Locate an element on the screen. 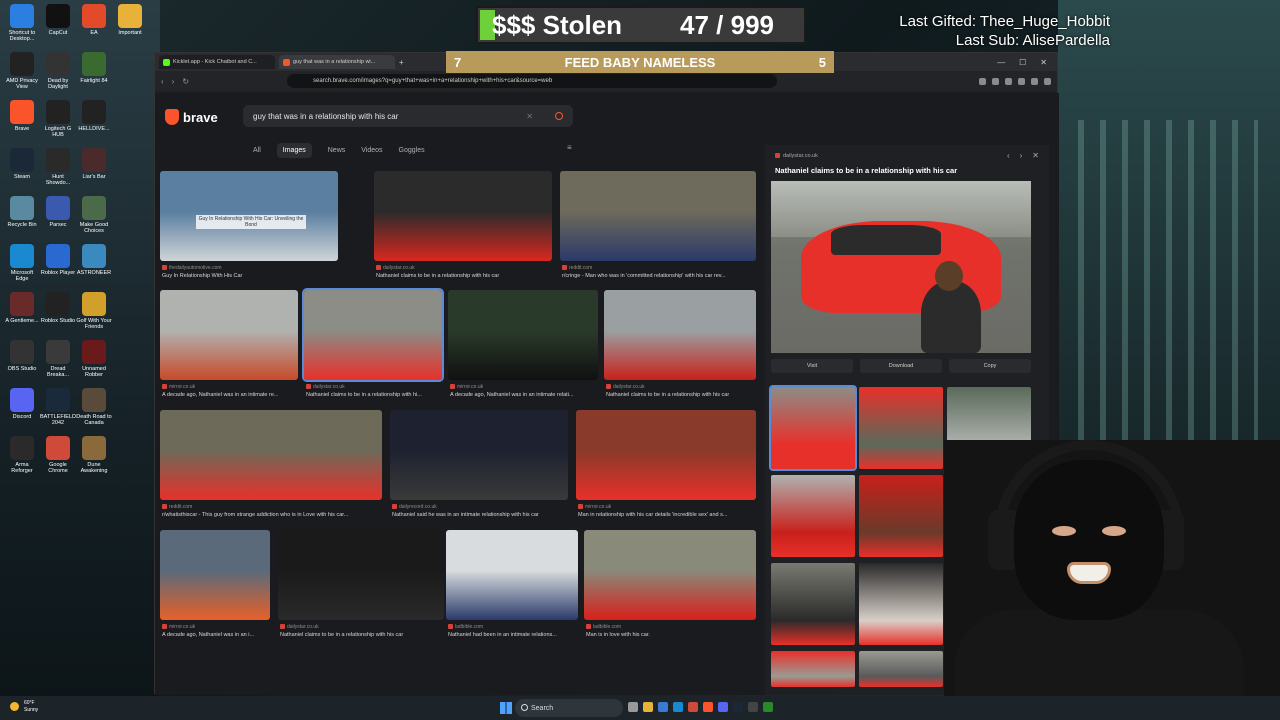 The image size is (1280, 720). desktop-icon: Dune Awakening is located at coordinates (94, 456).